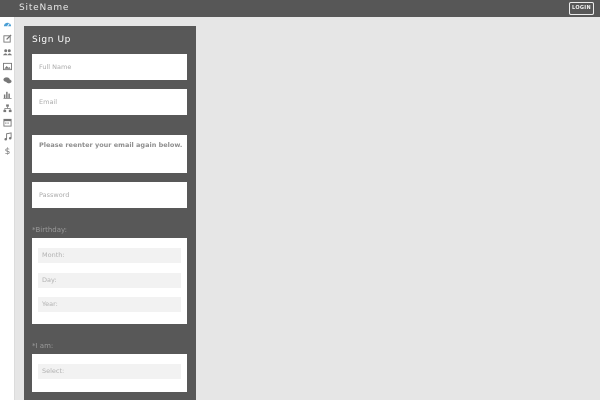 The width and height of the screenshot is (600, 400). Describe the element at coordinates (109, 67) in the screenshot. I see `full-name-field: Full Name` at that location.